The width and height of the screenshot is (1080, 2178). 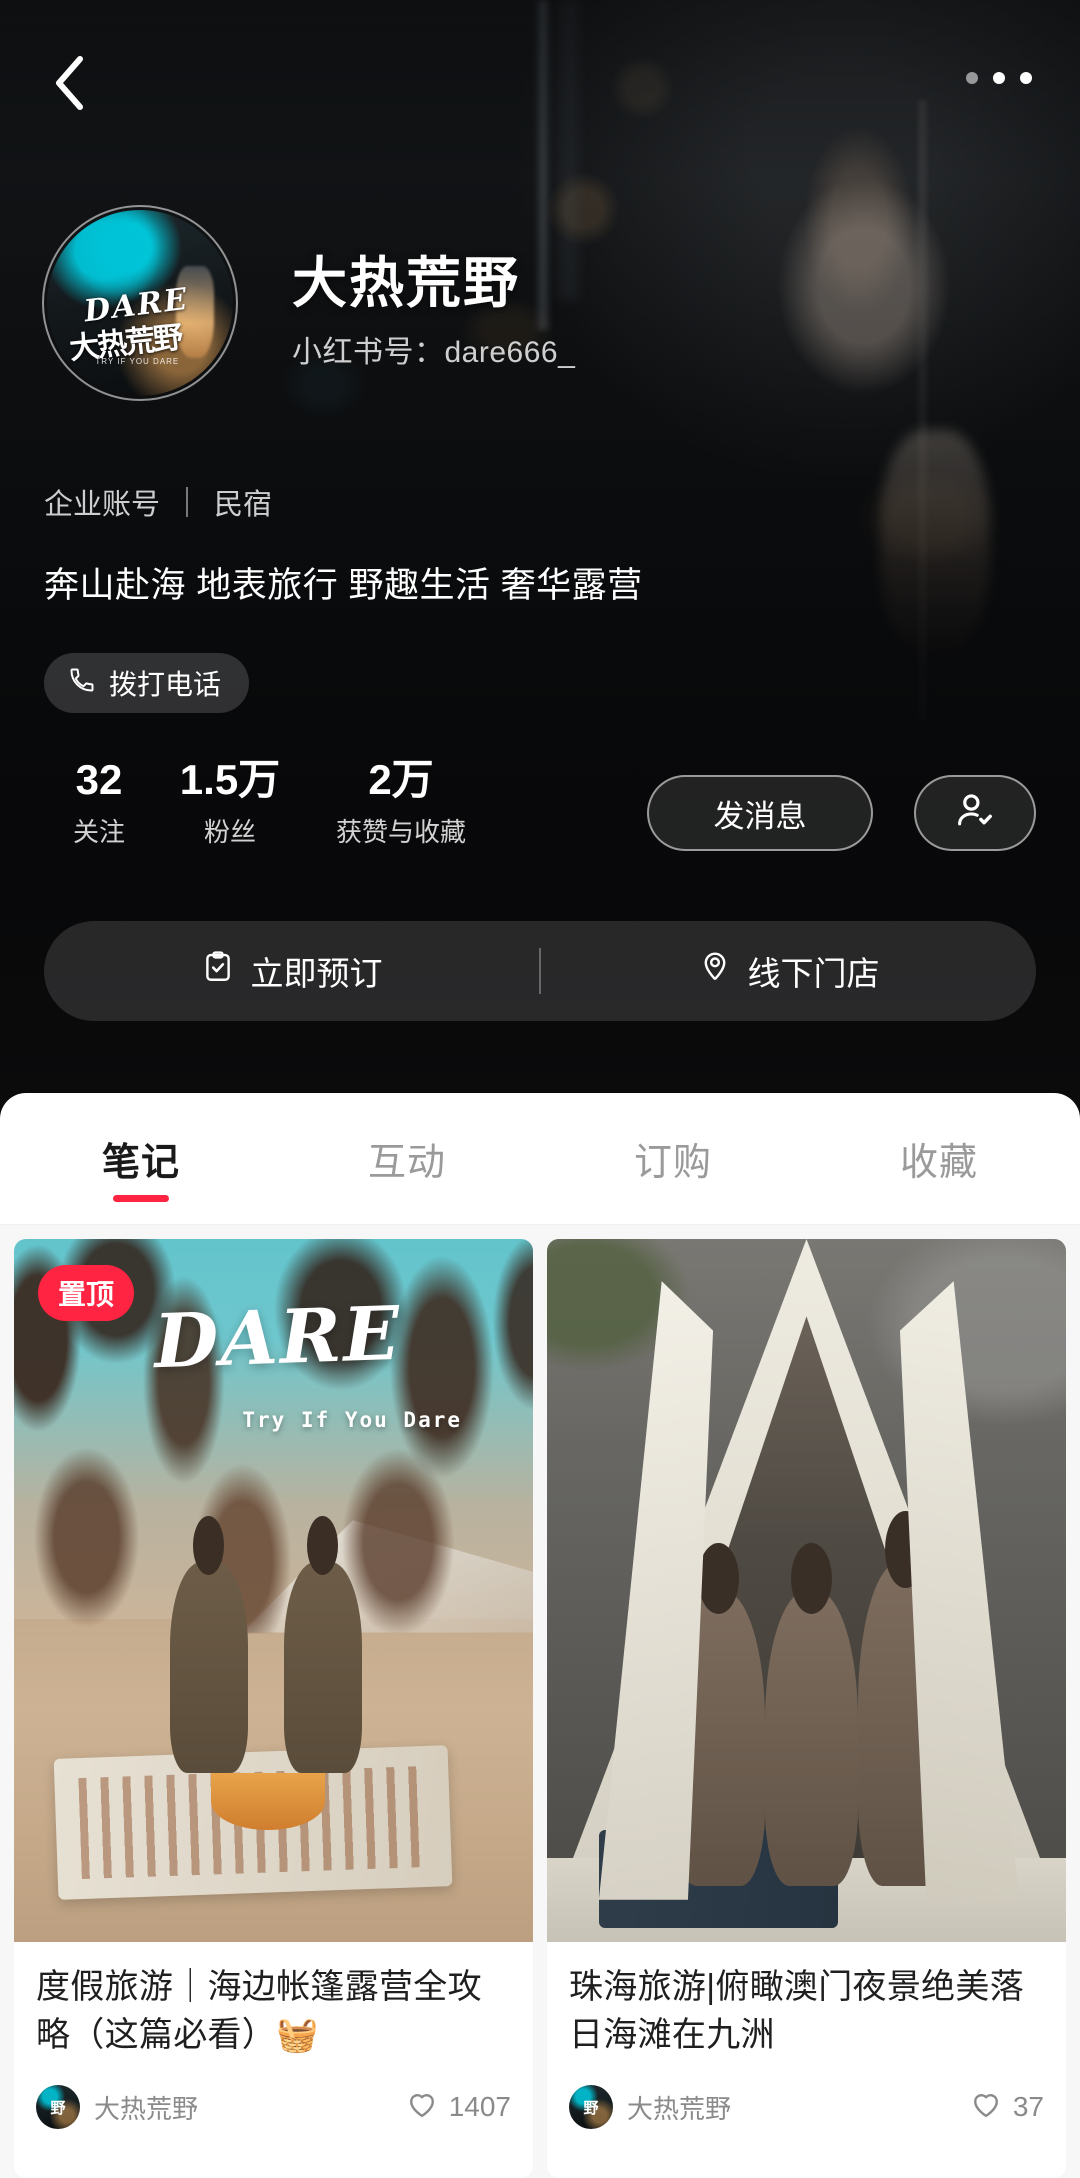 What do you see at coordinates (401, 779) in the screenshot?
I see `stat-value: 2万` at bounding box center [401, 779].